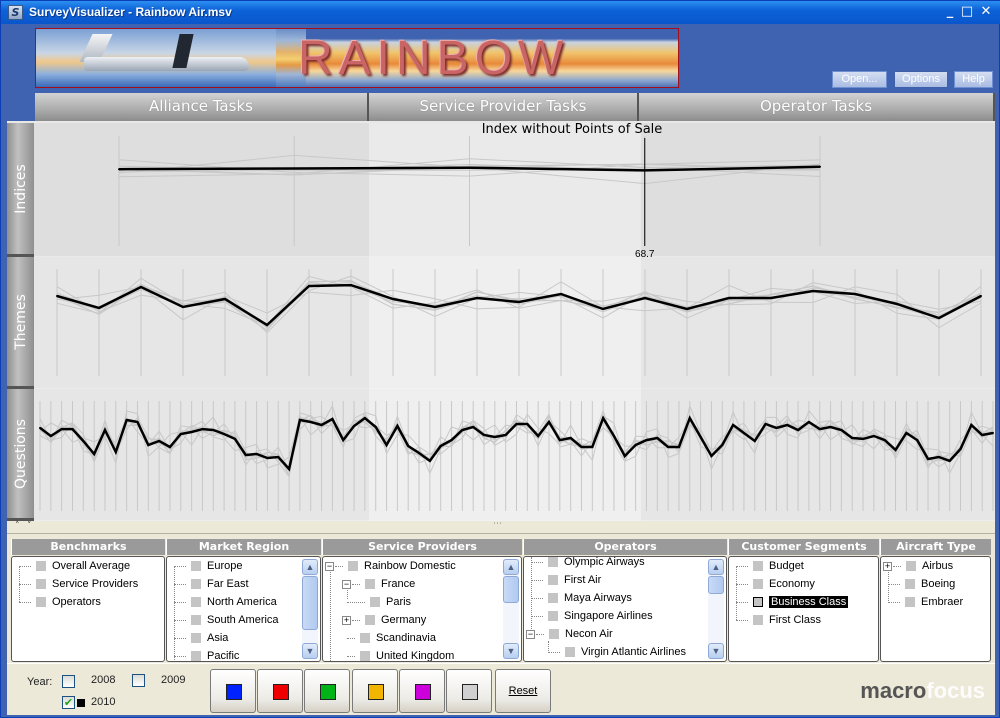 This screenshot has width=1000, height=718. I want to click on tab-operator-tasks: Operator Tasks, so click(817, 107).